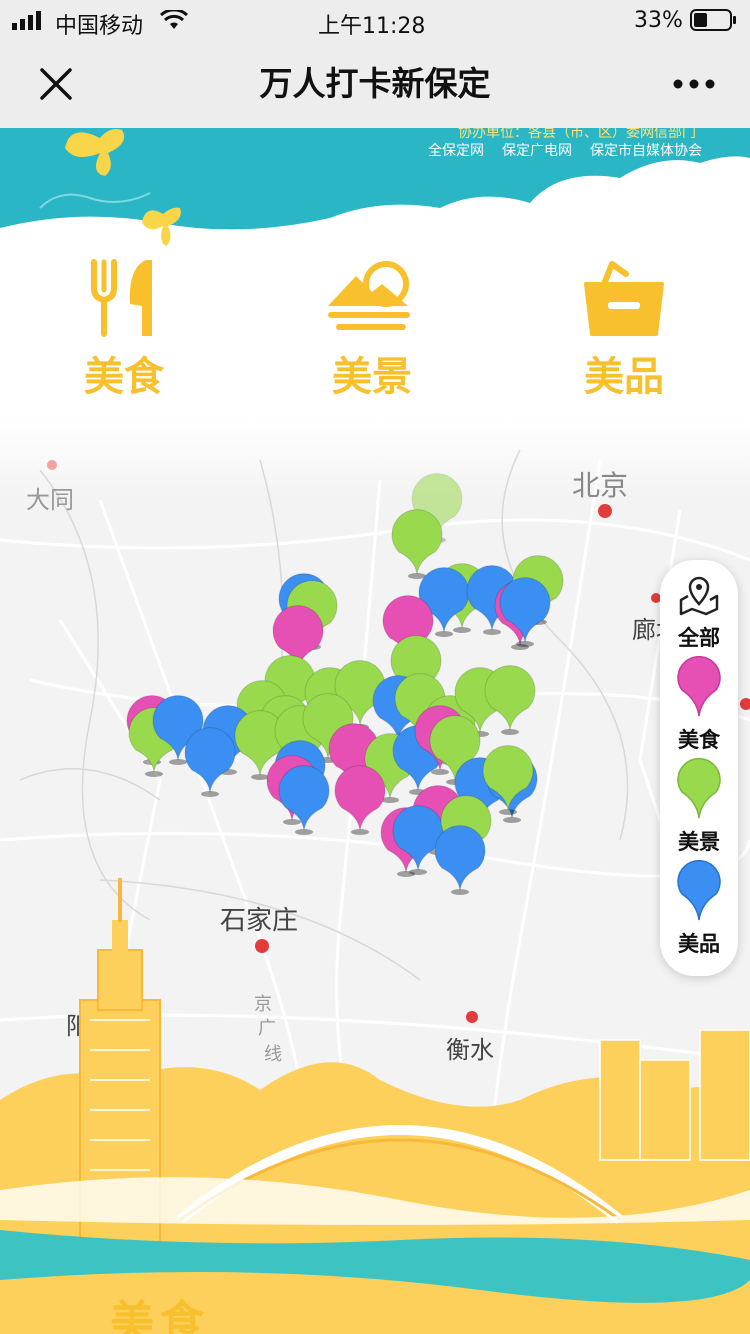 Image resolution: width=750 pixels, height=1334 pixels. Describe the element at coordinates (372, 26) in the screenshot. I see `clock: 上午11:28` at that location.